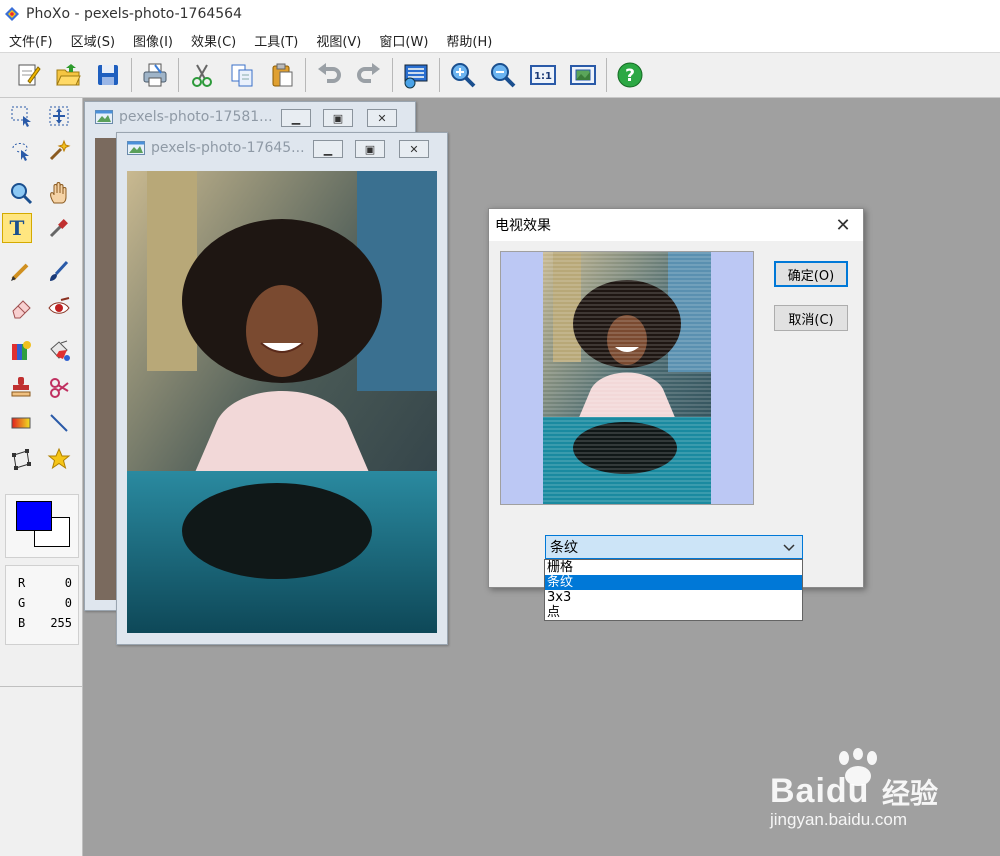 The image size is (1000, 856). What do you see at coordinates (12, 14) in the screenshot?
I see `app-icon` at bounding box center [12, 14].